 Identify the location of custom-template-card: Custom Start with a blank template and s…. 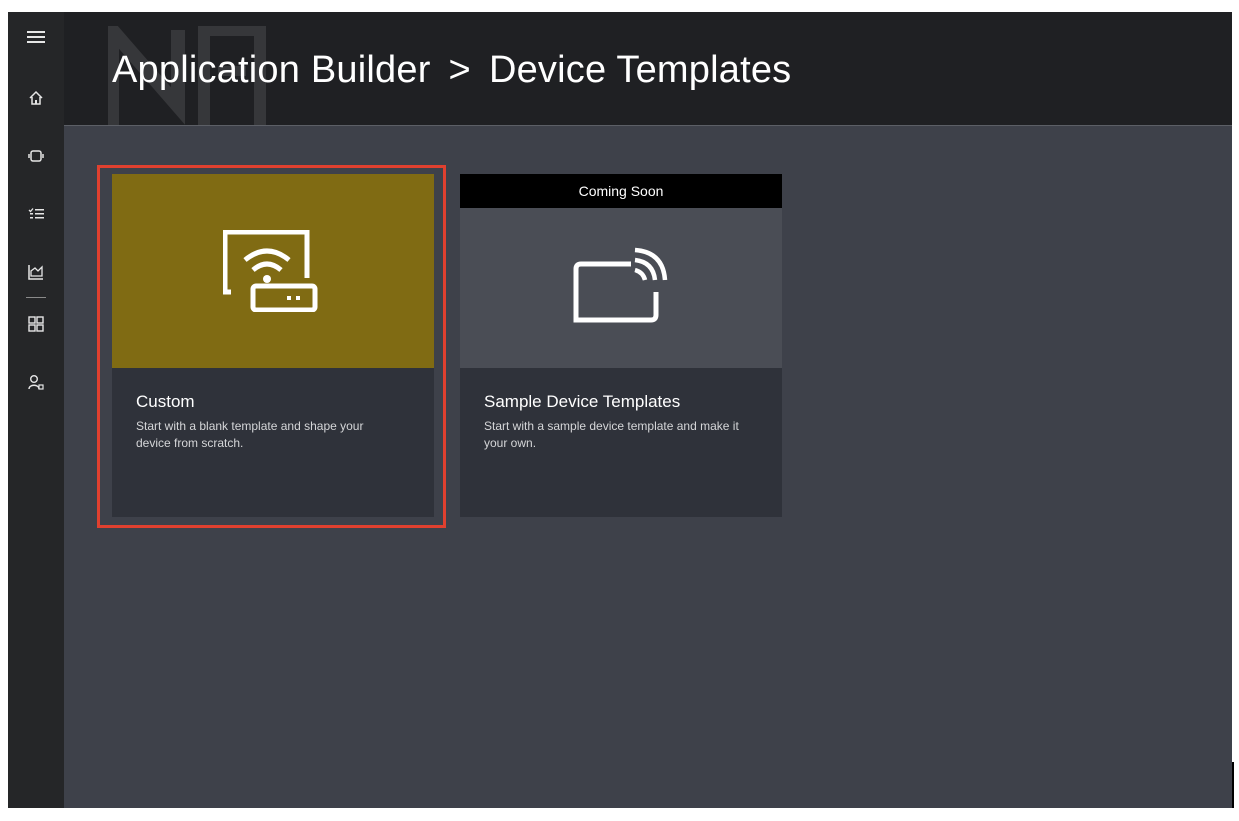
(273, 345).